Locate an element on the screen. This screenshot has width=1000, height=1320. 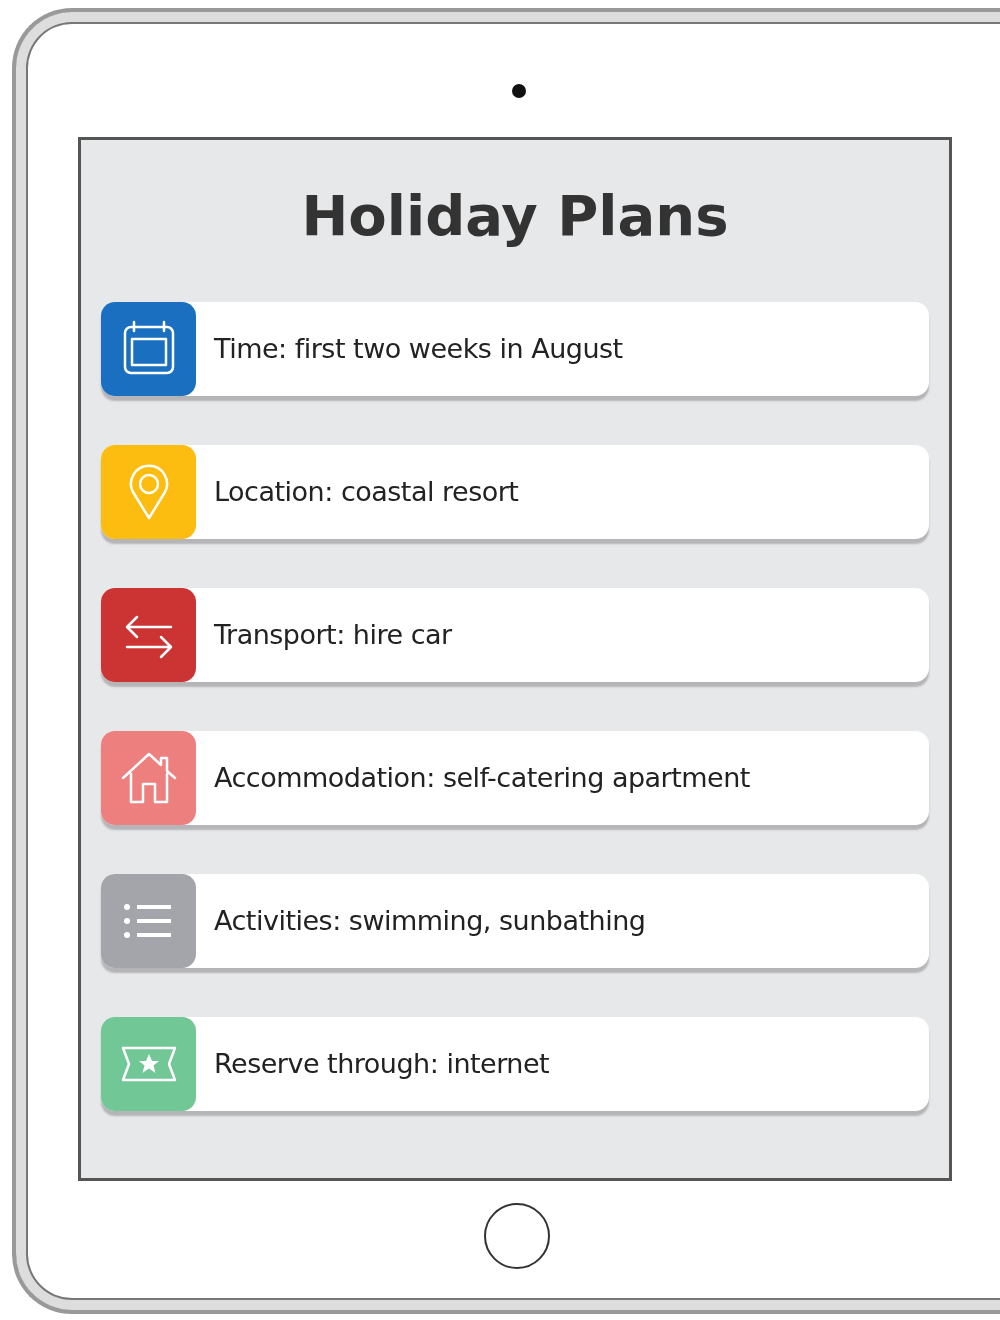
plan-text: Transport: hire car is located at coordinates (332, 634).